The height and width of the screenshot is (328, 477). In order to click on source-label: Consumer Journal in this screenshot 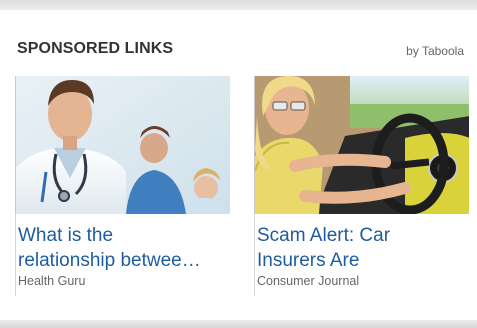, I will do `click(308, 281)`.